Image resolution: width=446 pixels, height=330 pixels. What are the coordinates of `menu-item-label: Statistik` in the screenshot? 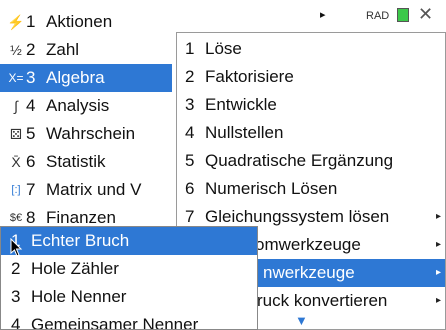 It's located at (76, 161).